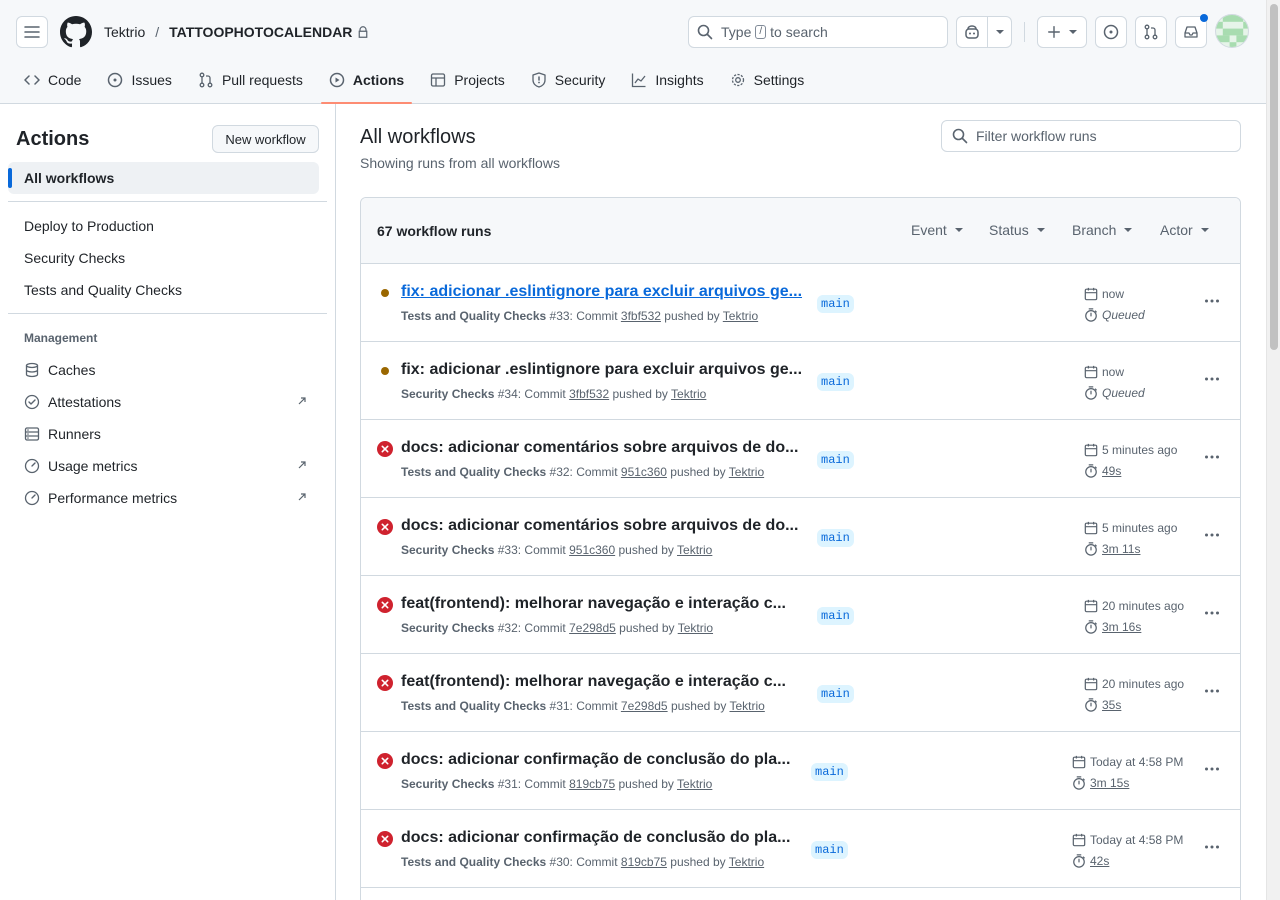  What do you see at coordinates (32, 32) in the screenshot?
I see `menu-button` at bounding box center [32, 32].